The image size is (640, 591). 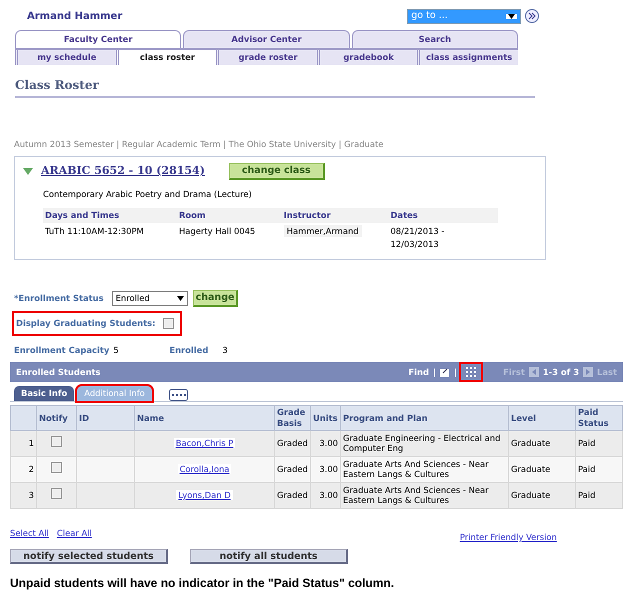 I want to click on field-label: Enrolled, so click(x=188, y=351).